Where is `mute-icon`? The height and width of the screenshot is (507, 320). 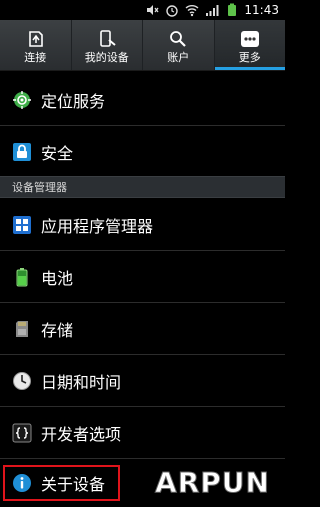 mute-icon is located at coordinates (153, 10).